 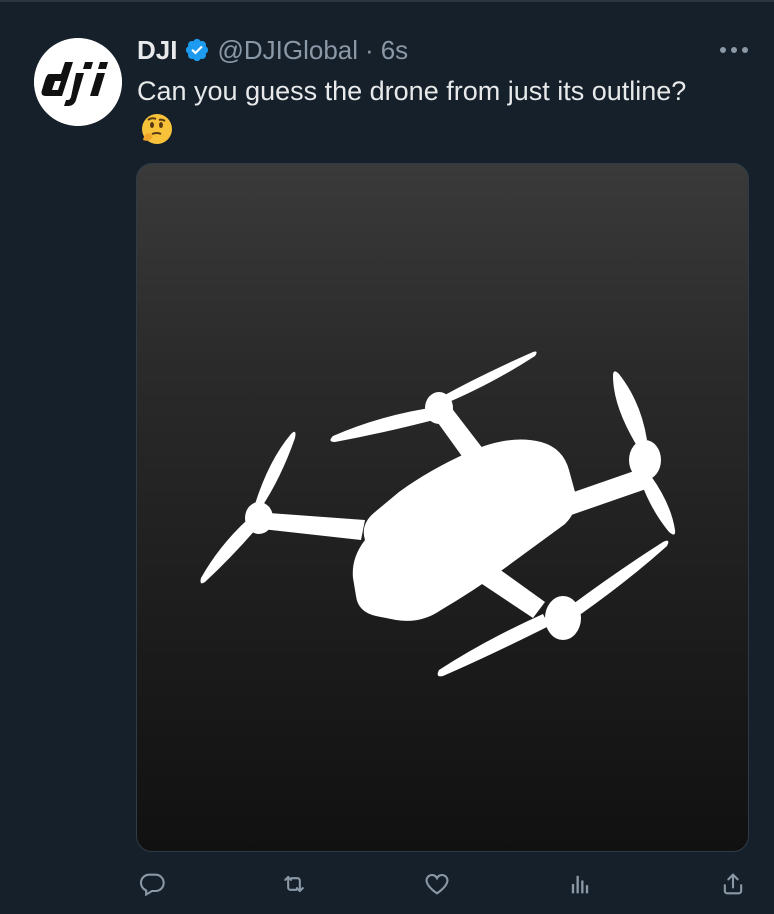 I want to click on dji-logo-icon, so click(x=78, y=82).